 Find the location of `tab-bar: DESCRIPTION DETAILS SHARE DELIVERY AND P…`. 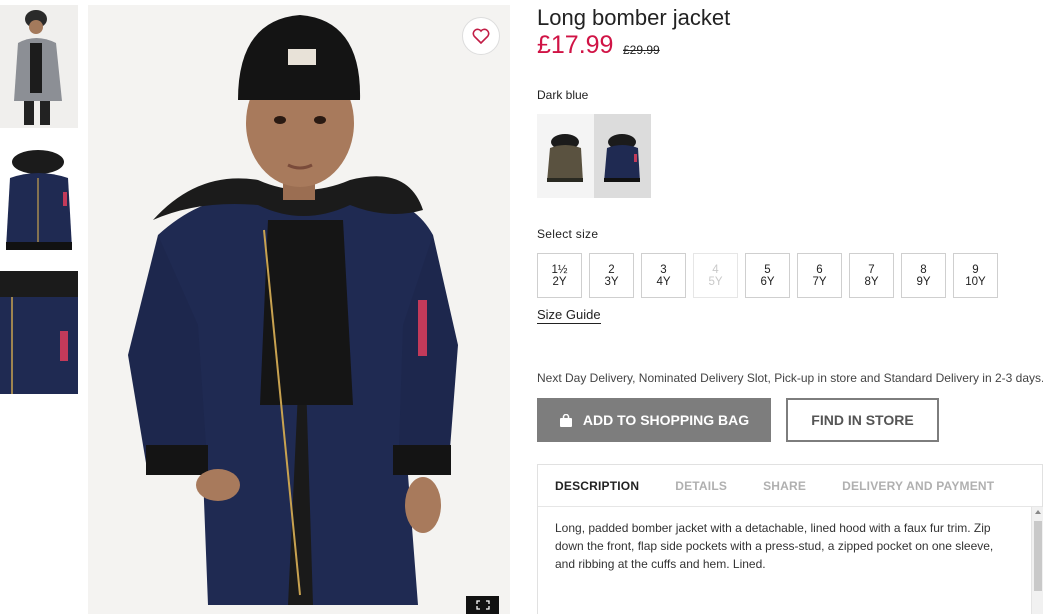

tab-bar: DESCRIPTION DETAILS SHARE DELIVERY AND P… is located at coordinates (790, 486).